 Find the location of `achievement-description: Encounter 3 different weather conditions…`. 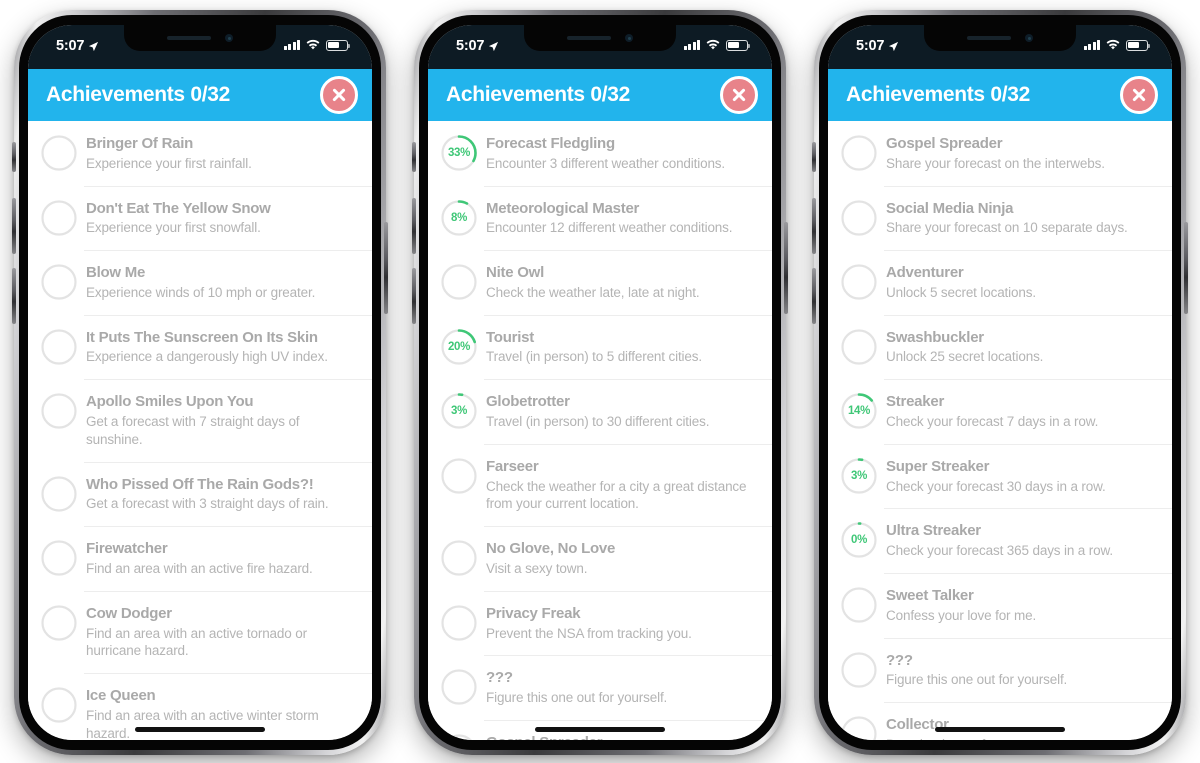

achievement-description: Encounter 3 different weather conditions… is located at coordinates (606, 163).